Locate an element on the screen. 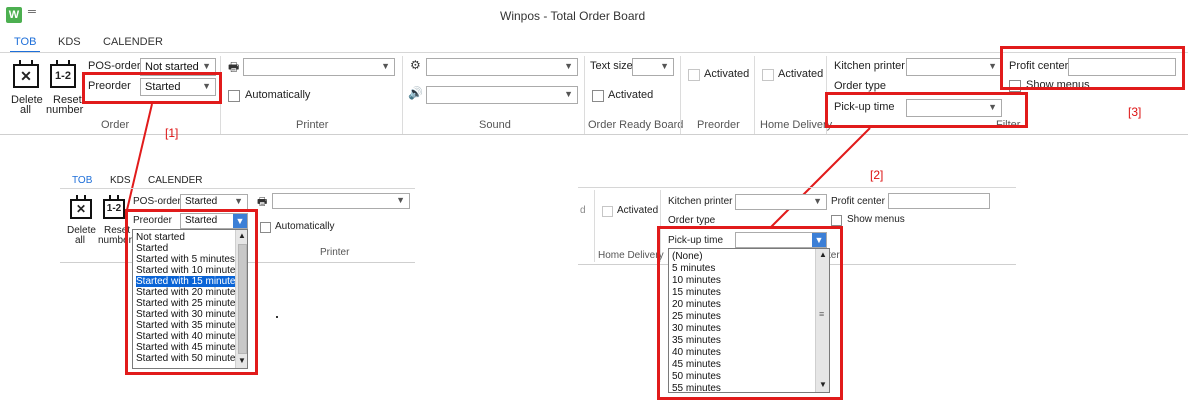 The width and height of the screenshot is (1188, 400). zoom1-pos-order-value: Started is located at coordinates (201, 201).